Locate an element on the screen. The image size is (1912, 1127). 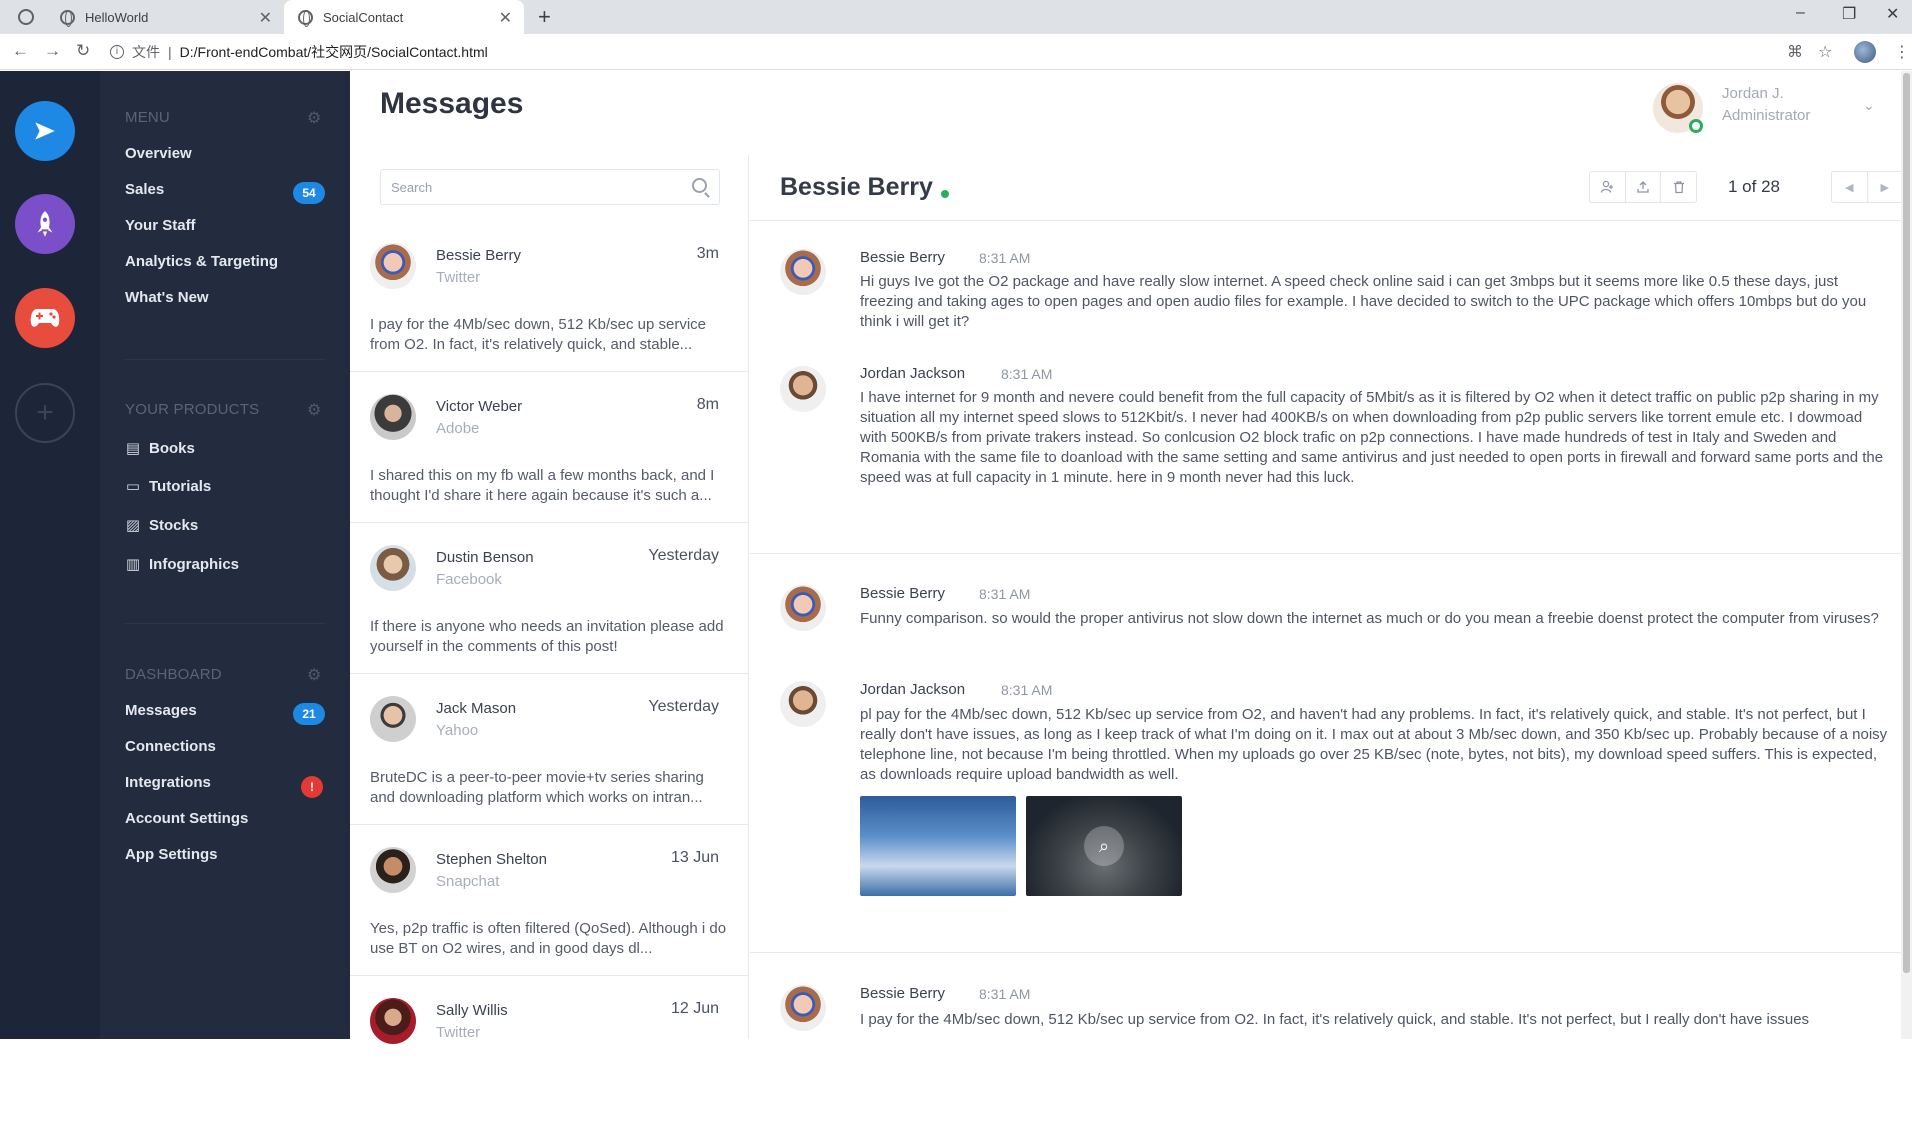
message-time: Yesterday is located at coordinates (683, 706).